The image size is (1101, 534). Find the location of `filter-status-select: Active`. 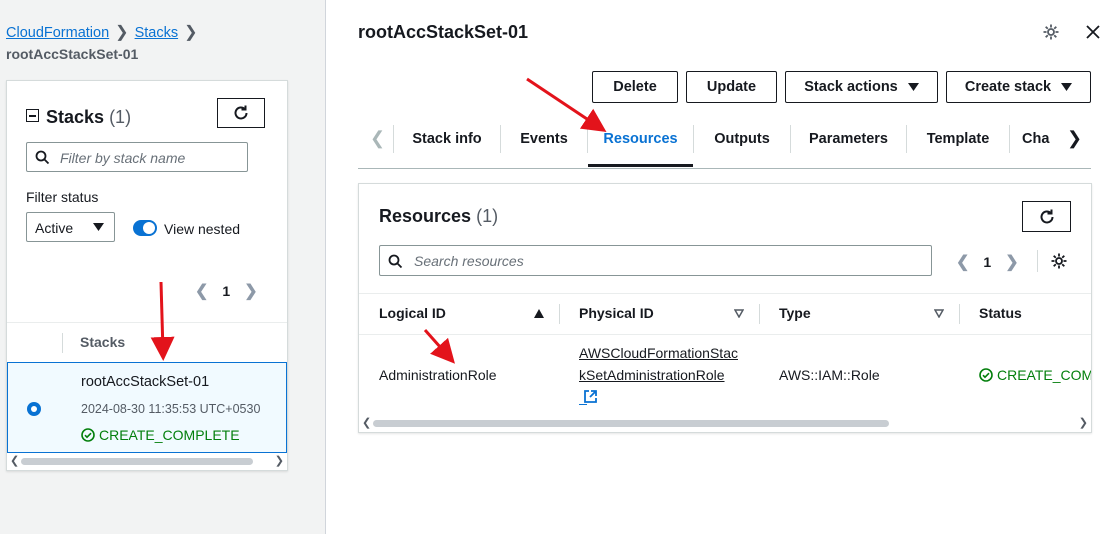

filter-status-select: Active is located at coordinates (70, 227).